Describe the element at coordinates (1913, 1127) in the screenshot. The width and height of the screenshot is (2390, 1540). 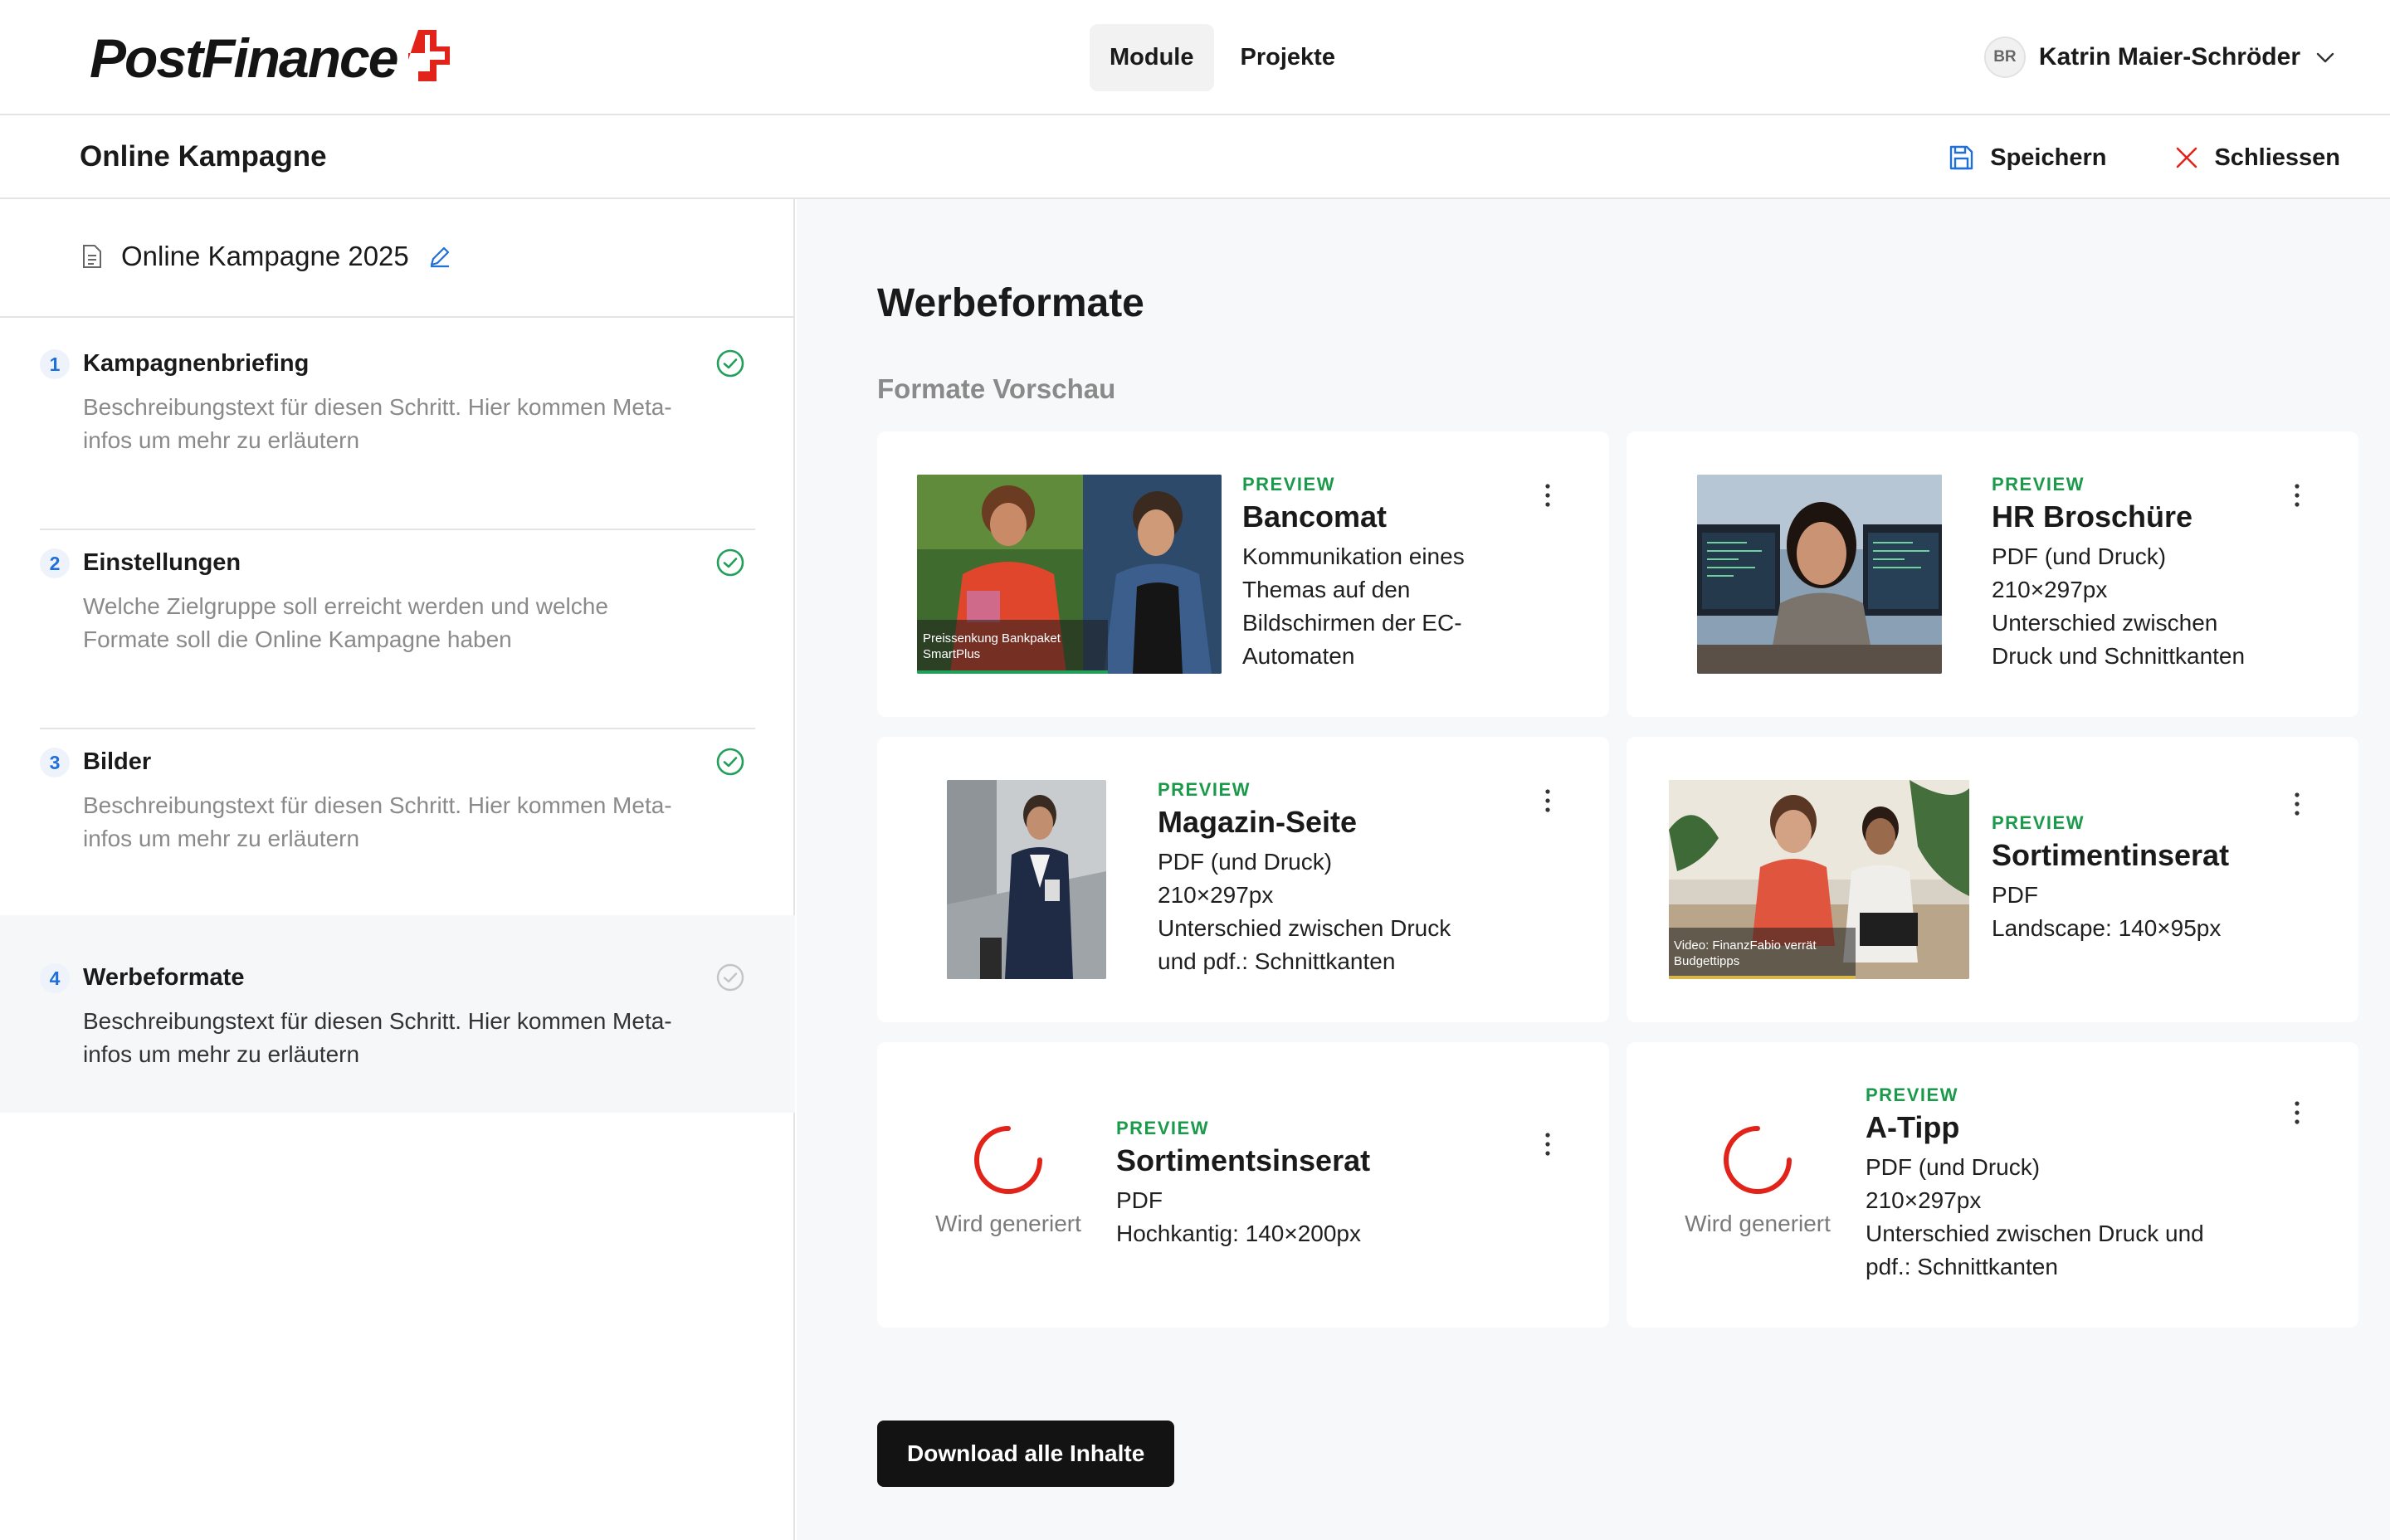
I see `card-title: A-Tipp` at that location.